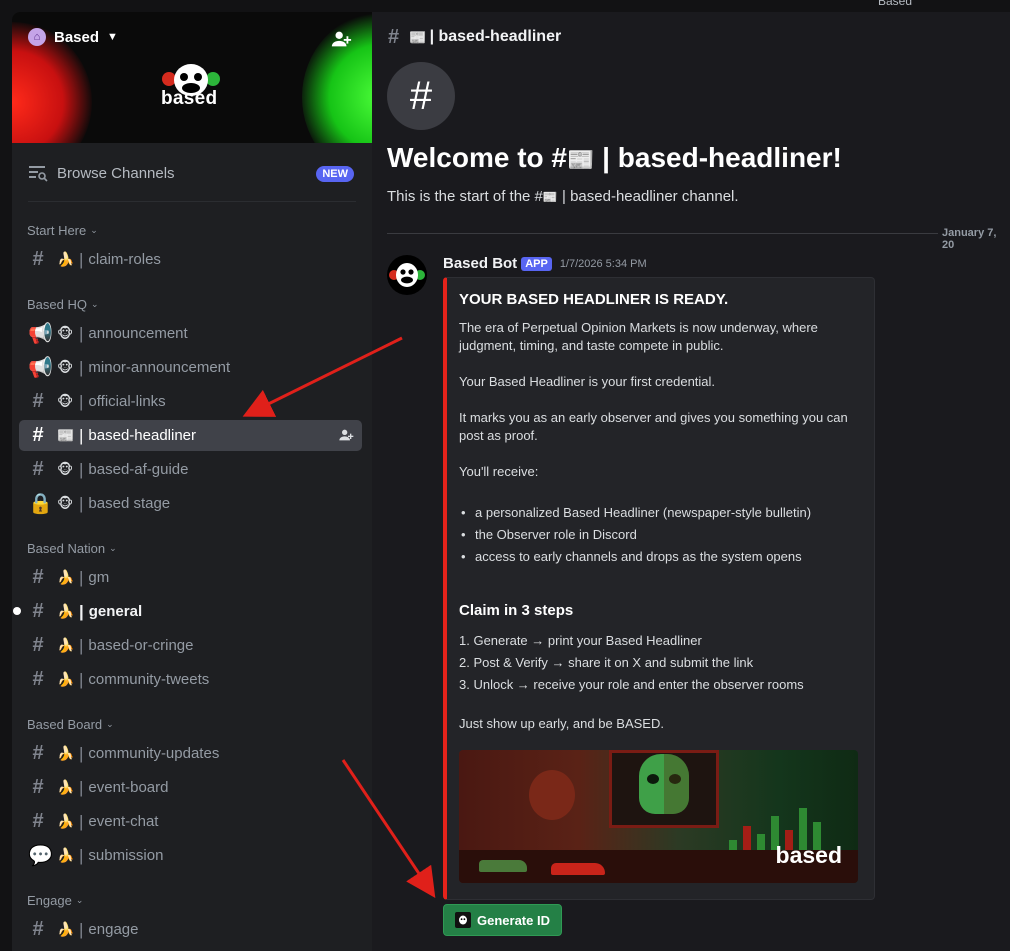  What do you see at coordinates (57, 230) in the screenshot?
I see `category-label: Start Here` at bounding box center [57, 230].